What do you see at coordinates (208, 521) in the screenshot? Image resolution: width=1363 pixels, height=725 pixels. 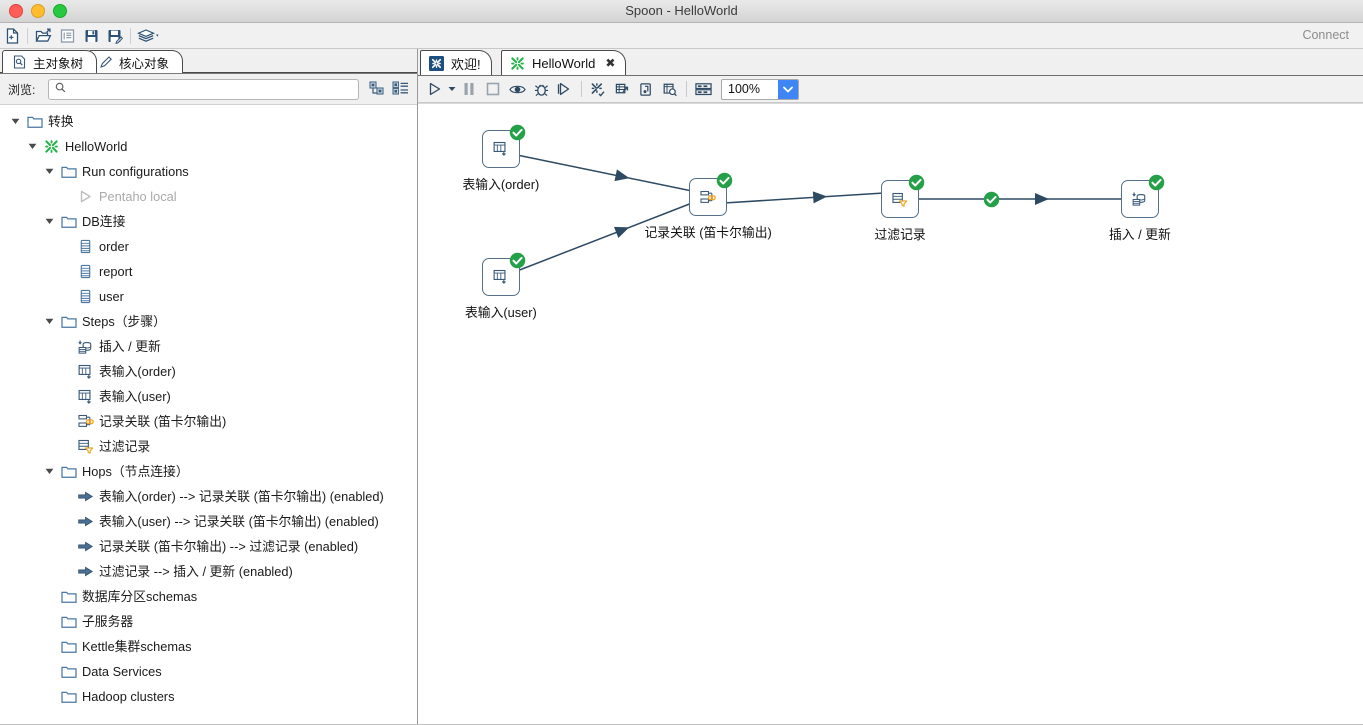 I see `tree-item: 表输入(user) --> 记录关联 (笛卡尔输出) (enabled)` at bounding box center [208, 521].